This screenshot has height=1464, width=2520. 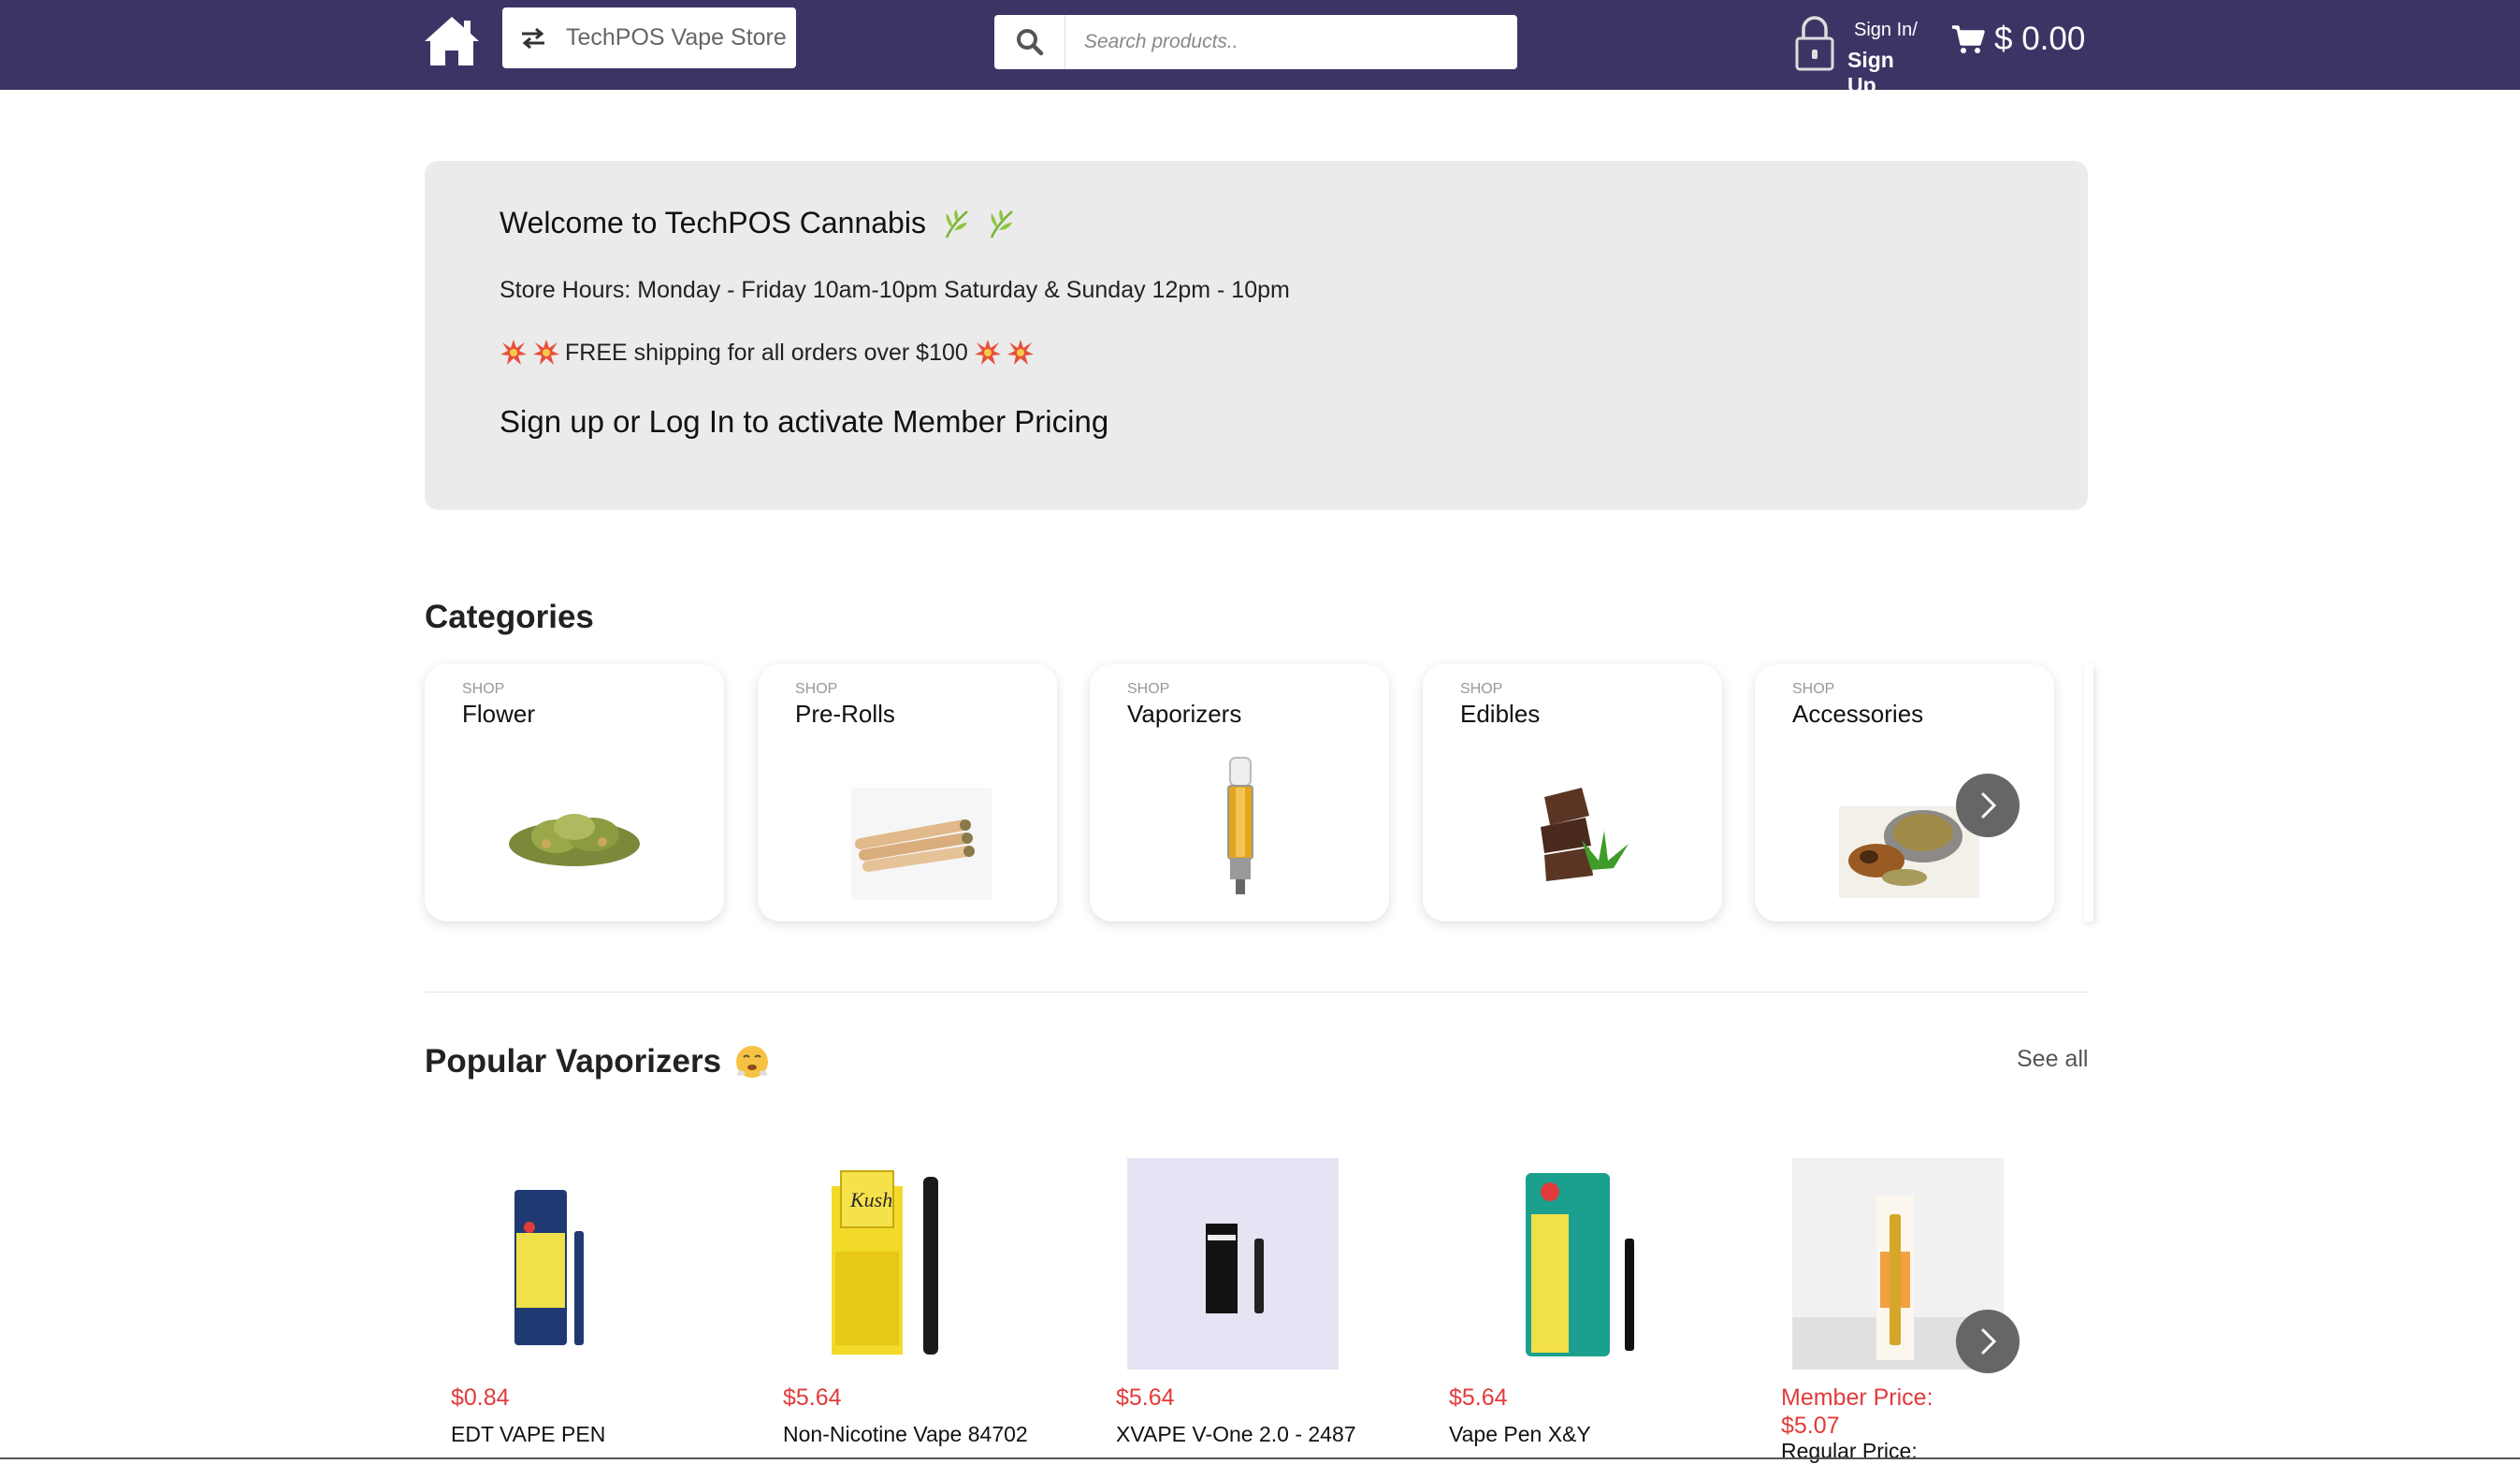 What do you see at coordinates (2040, 39) in the screenshot?
I see `cart-total: $ 0.00` at bounding box center [2040, 39].